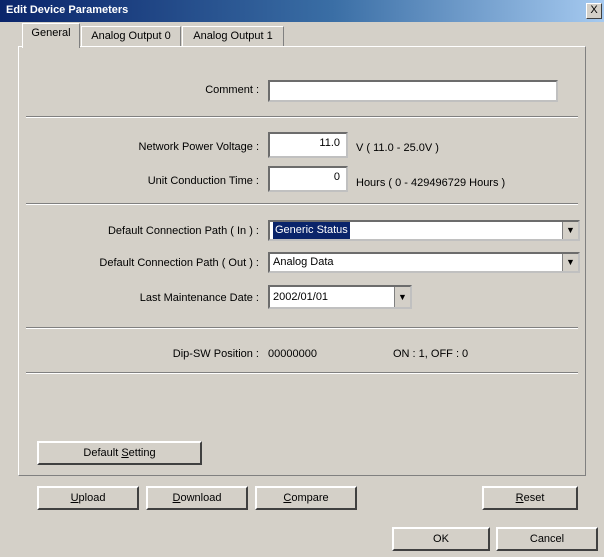 This screenshot has height=557, width=604. I want to click on download-label: ownload, so click(201, 498).